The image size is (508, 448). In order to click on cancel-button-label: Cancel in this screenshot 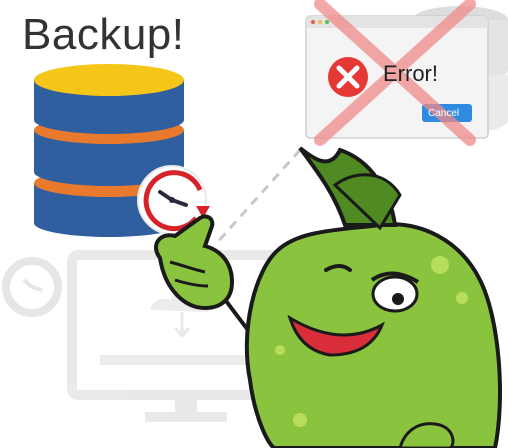, I will do `click(443, 113)`.